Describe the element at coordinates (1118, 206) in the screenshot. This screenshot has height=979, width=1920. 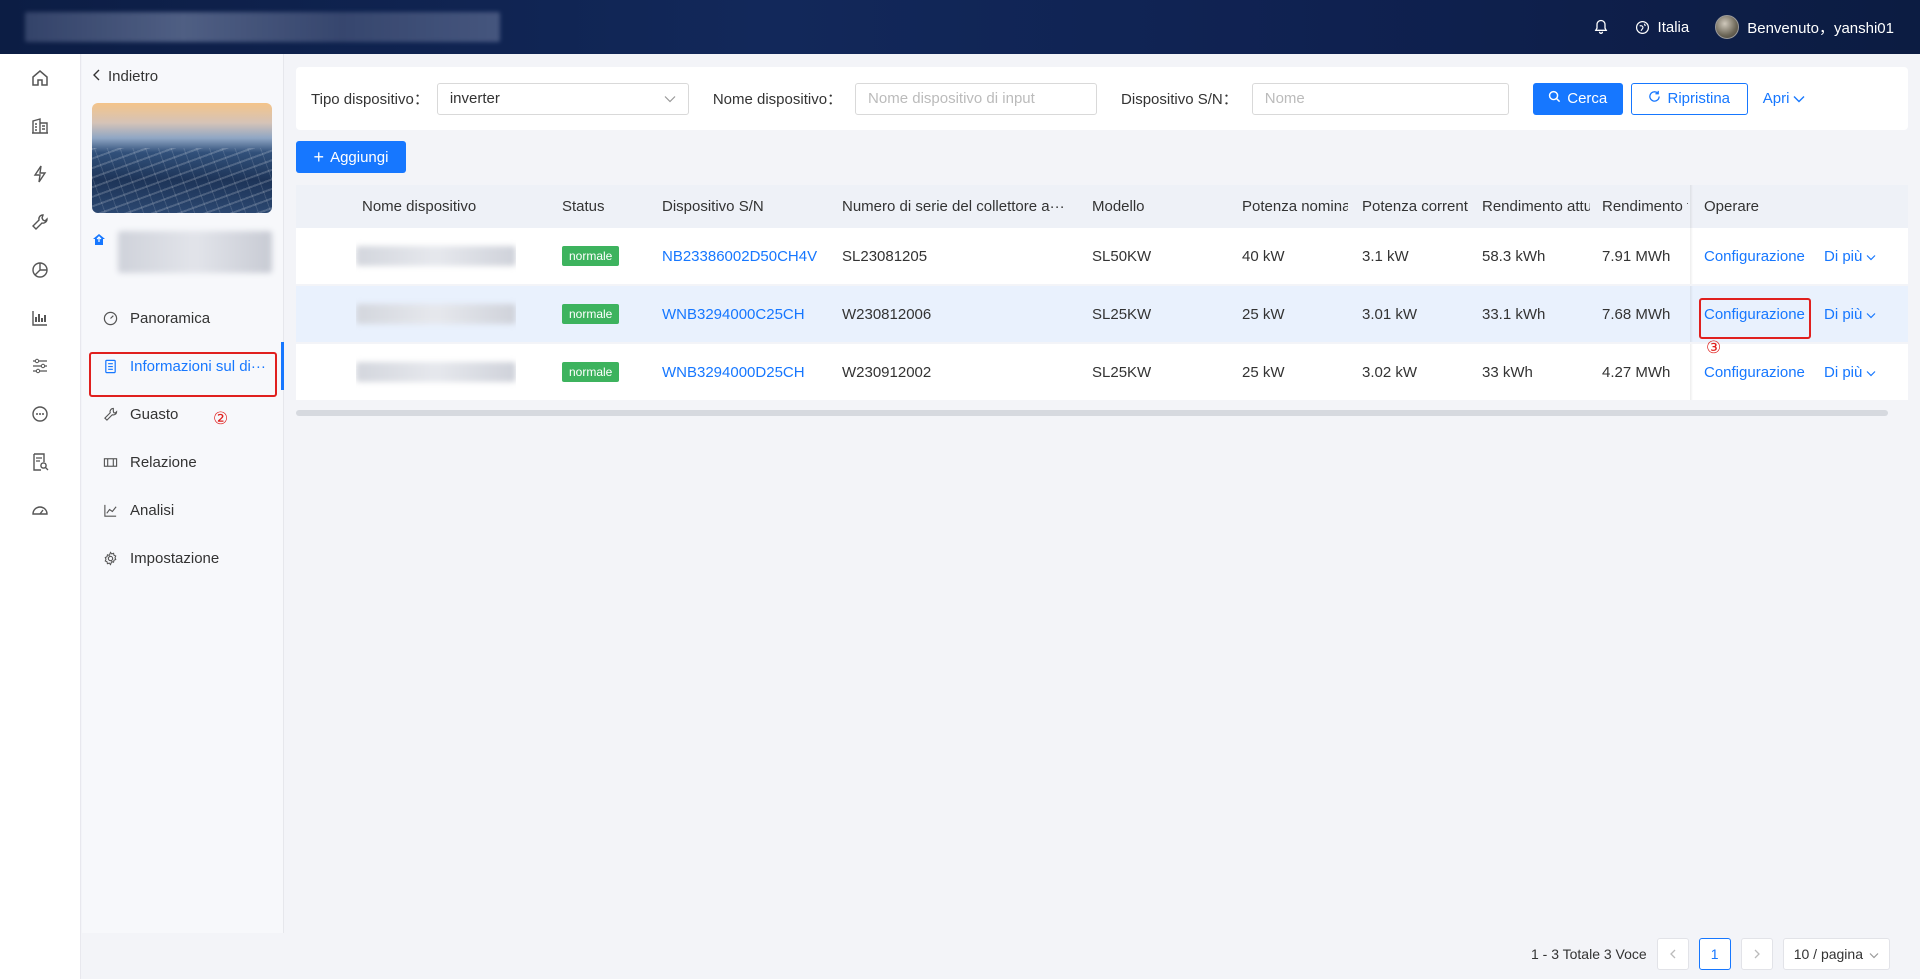
I see `column-header: Modello` at that location.